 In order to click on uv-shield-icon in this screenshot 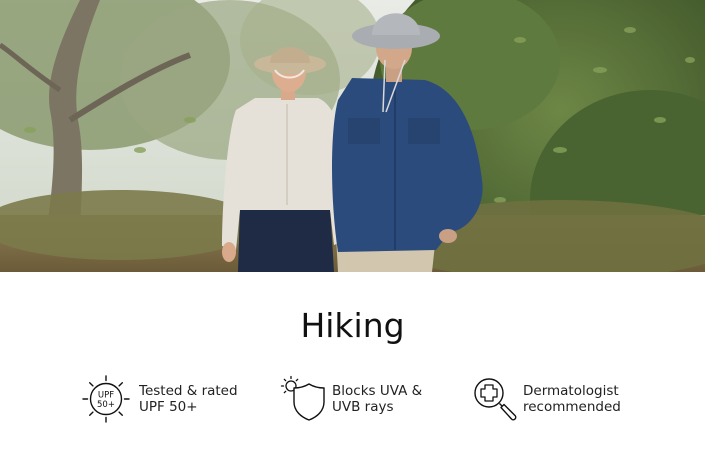, I will do `click(303, 399)`.